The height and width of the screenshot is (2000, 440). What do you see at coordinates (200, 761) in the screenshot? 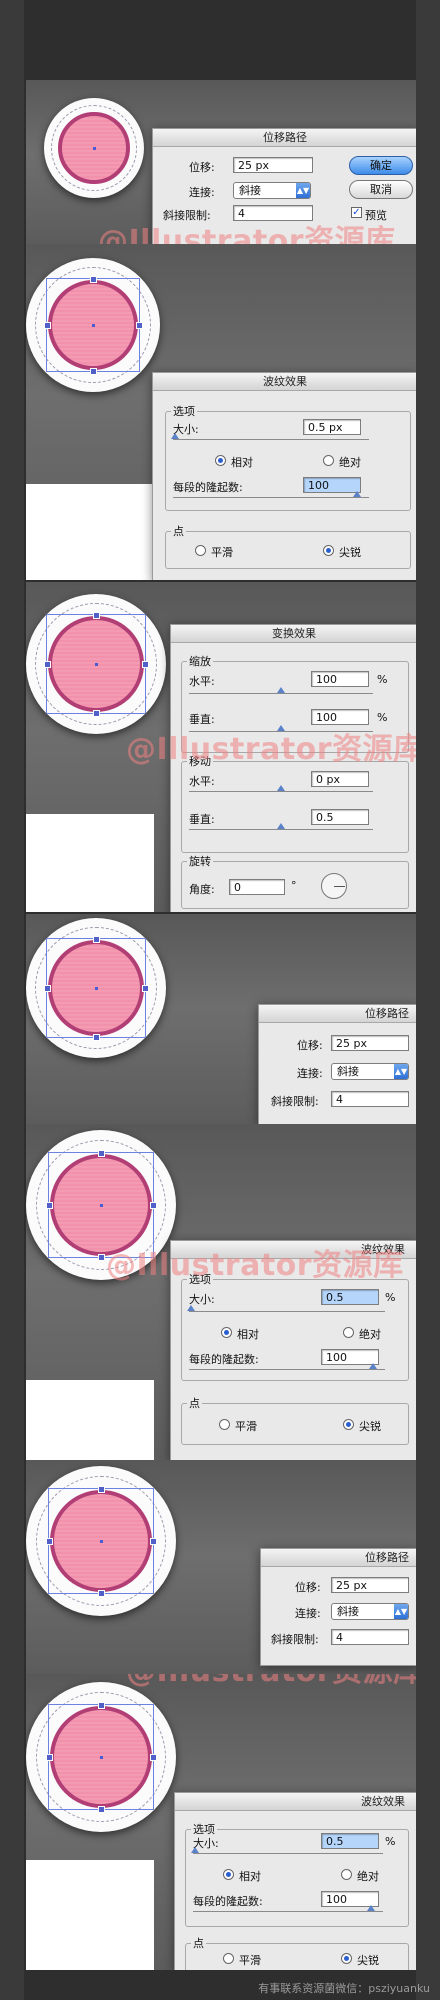
I see `move-title: 移动` at bounding box center [200, 761].